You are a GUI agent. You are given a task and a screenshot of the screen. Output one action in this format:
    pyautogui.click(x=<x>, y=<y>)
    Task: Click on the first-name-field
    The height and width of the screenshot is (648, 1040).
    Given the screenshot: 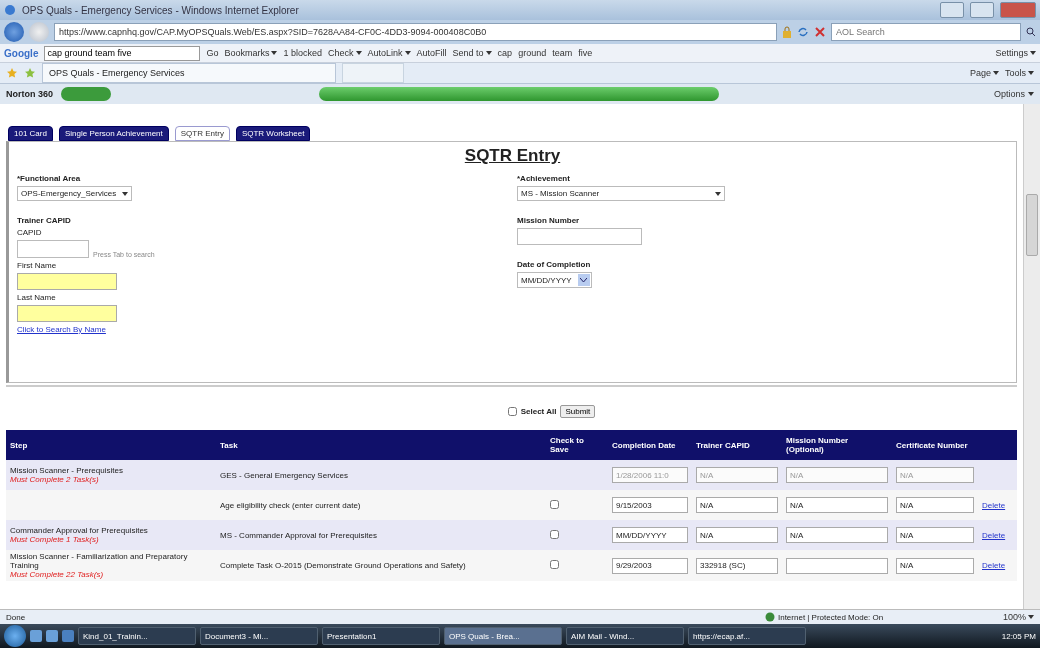 What is the action you would take?
    pyautogui.click(x=67, y=281)
    